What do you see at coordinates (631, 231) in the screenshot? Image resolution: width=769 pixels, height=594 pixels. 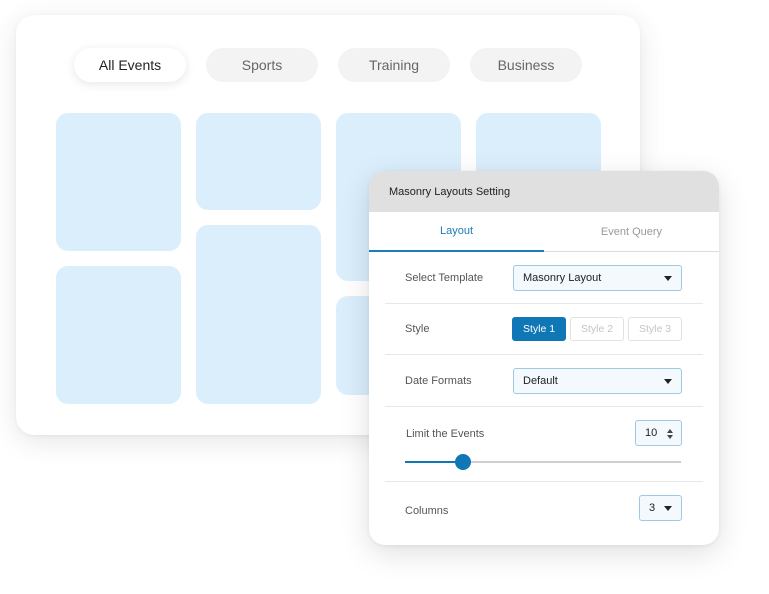 I see `tab-event-query: Event Query` at bounding box center [631, 231].